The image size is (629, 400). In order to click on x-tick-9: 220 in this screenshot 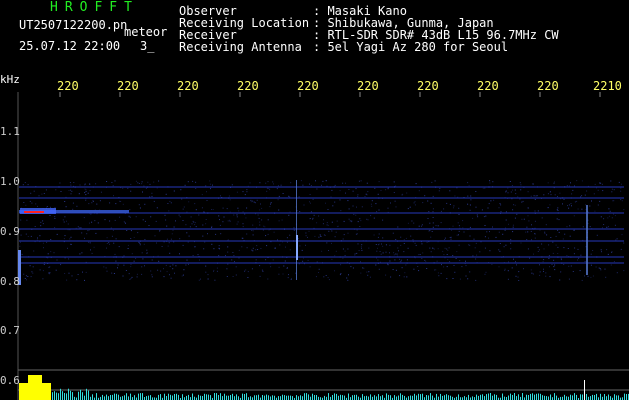, I will do `click(548, 86)`.